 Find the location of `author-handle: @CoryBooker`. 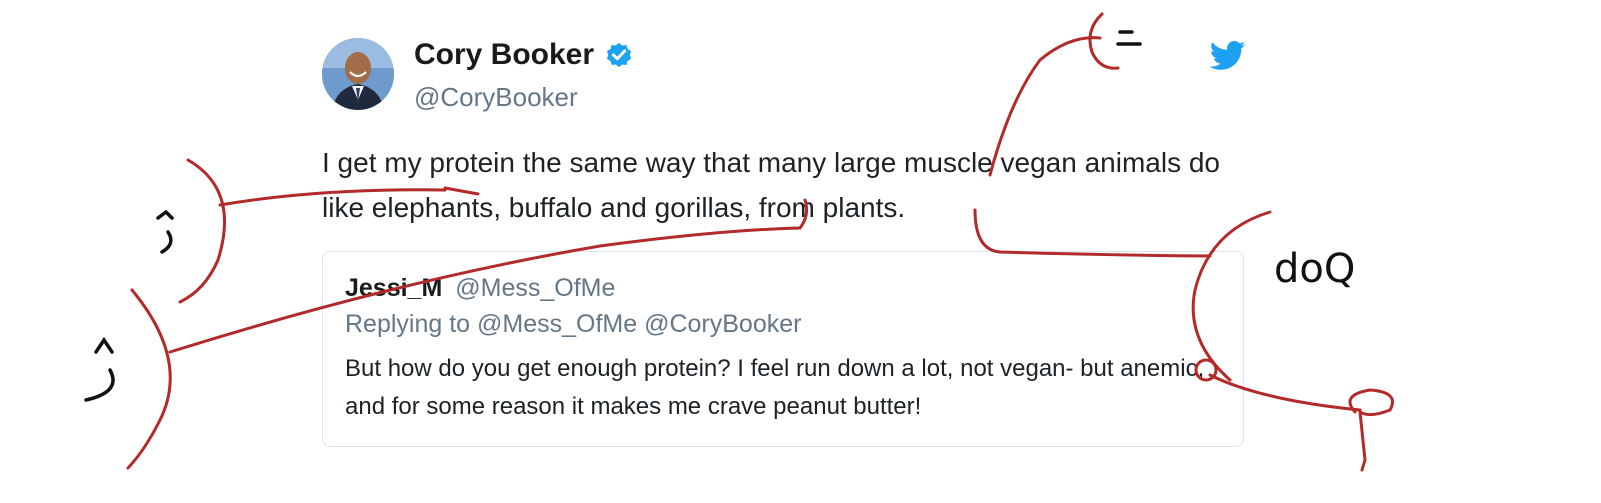

author-handle: @CoryBooker is located at coordinates (496, 97).